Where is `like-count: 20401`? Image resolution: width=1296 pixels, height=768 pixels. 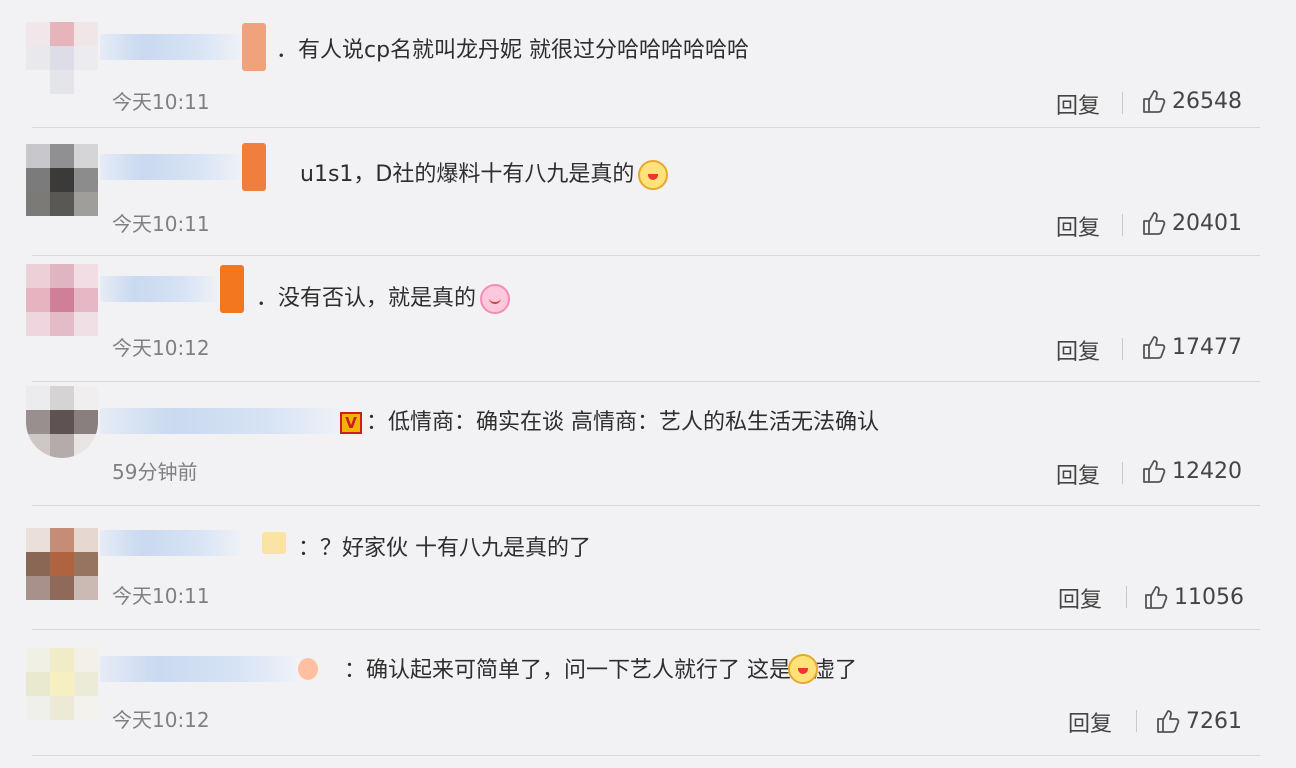
like-count: 20401 is located at coordinates (1207, 223).